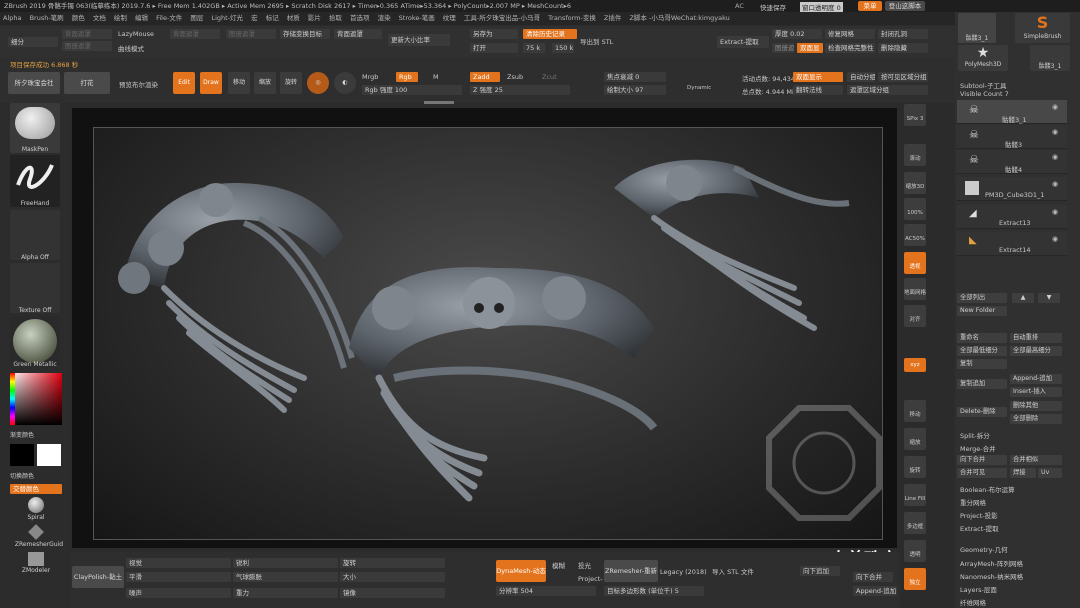 Image resolution: width=1080 pixels, height=608 pixels. I want to click on delete-button: Delete-删除, so click(982, 412).